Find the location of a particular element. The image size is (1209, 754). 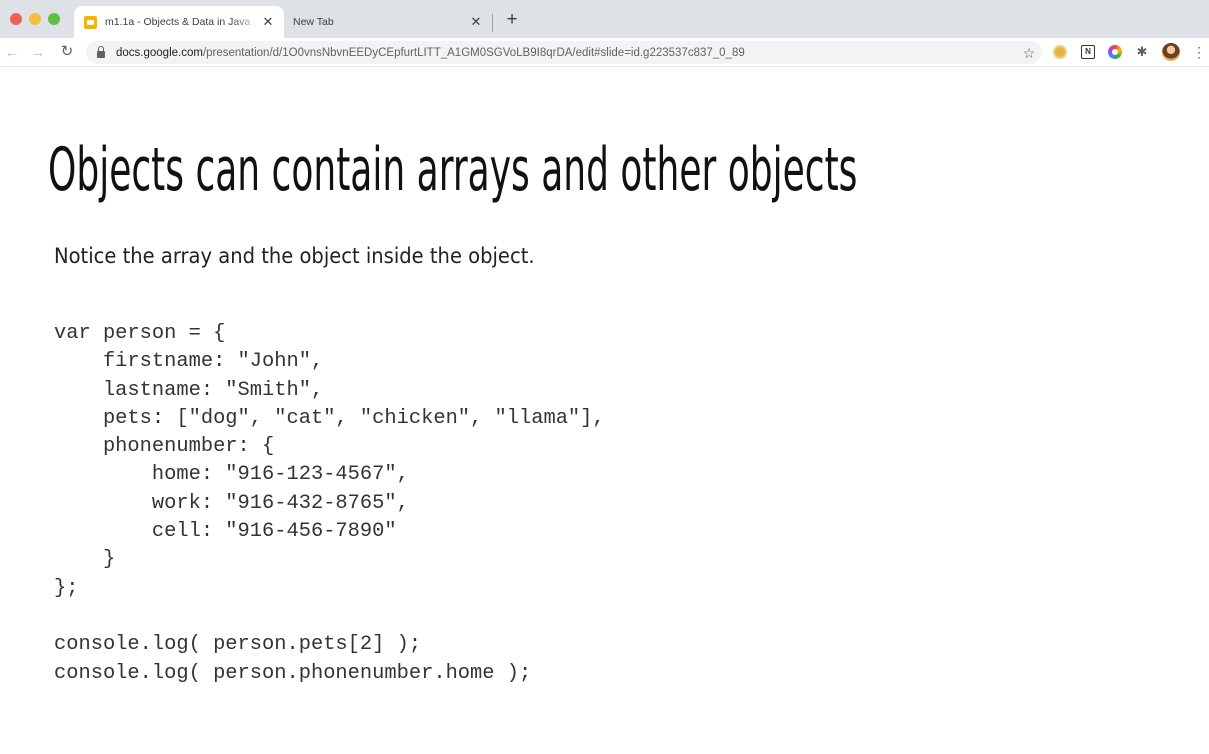

back-arrow-icon: ← is located at coordinates (12, 52).